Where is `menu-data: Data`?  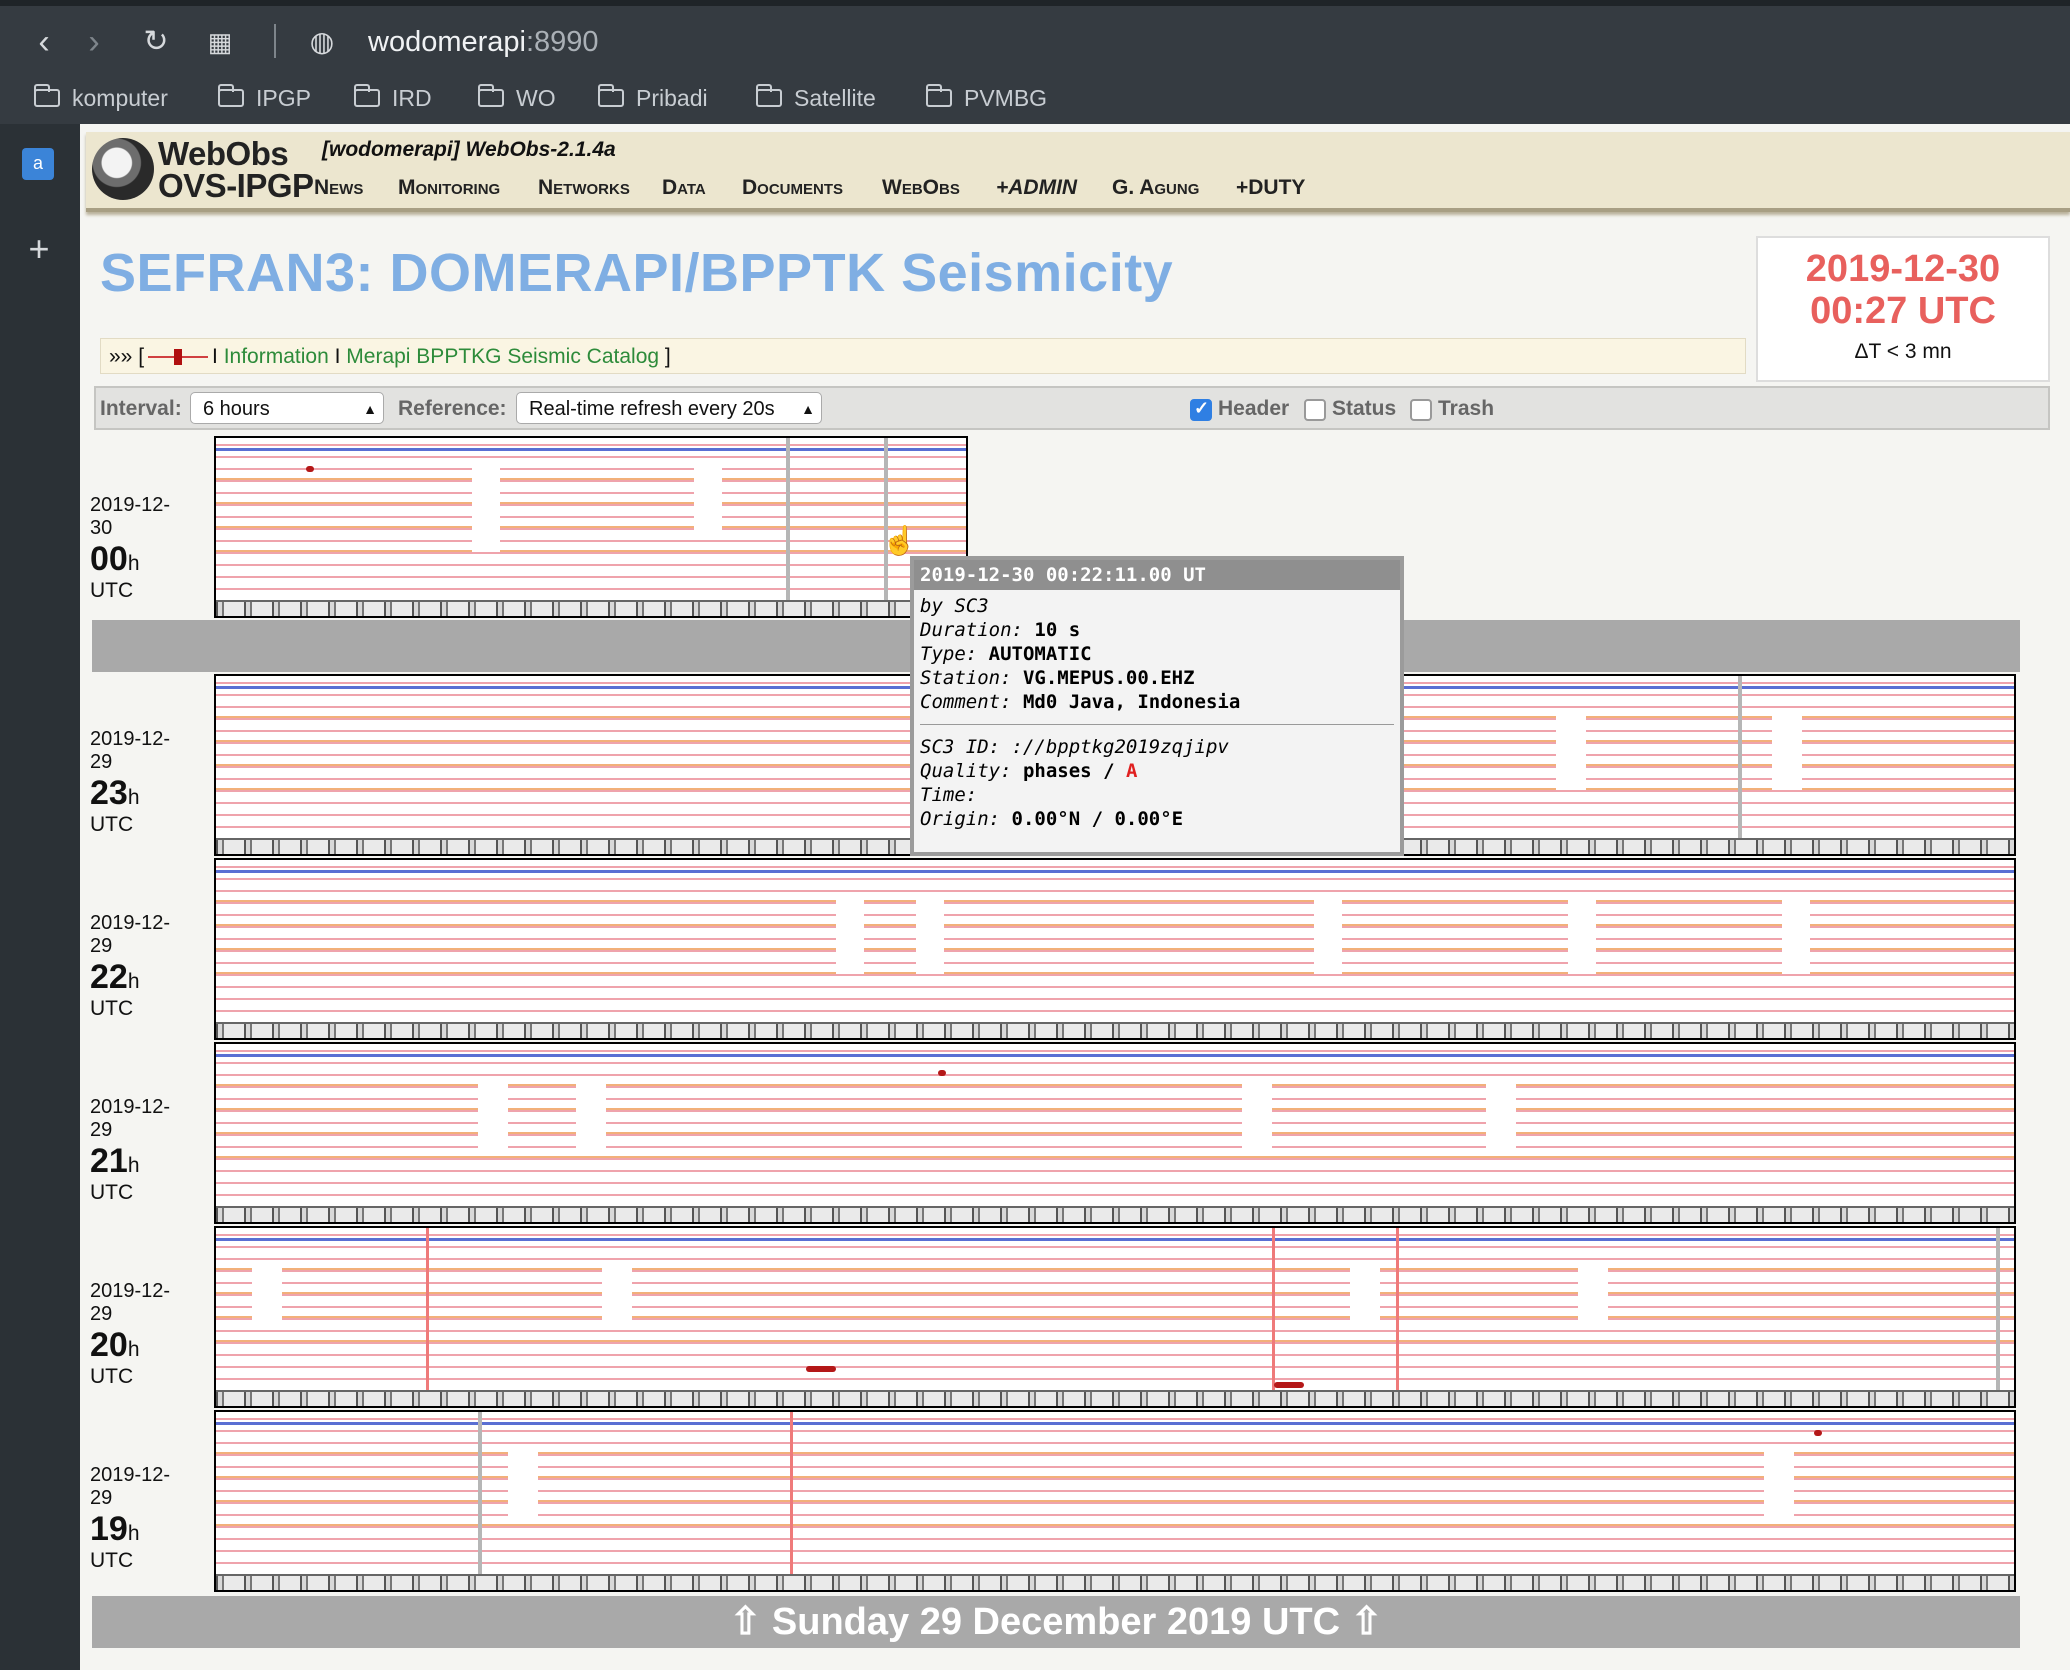
menu-data: Data is located at coordinates (684, 188).